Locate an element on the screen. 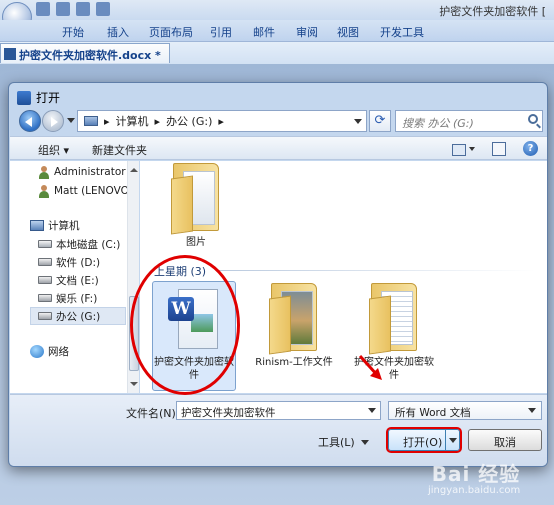 Image resolution: width=554 pixels, height=505 pixels. dialog-title: 打开 is located at coordinates (38, 97).